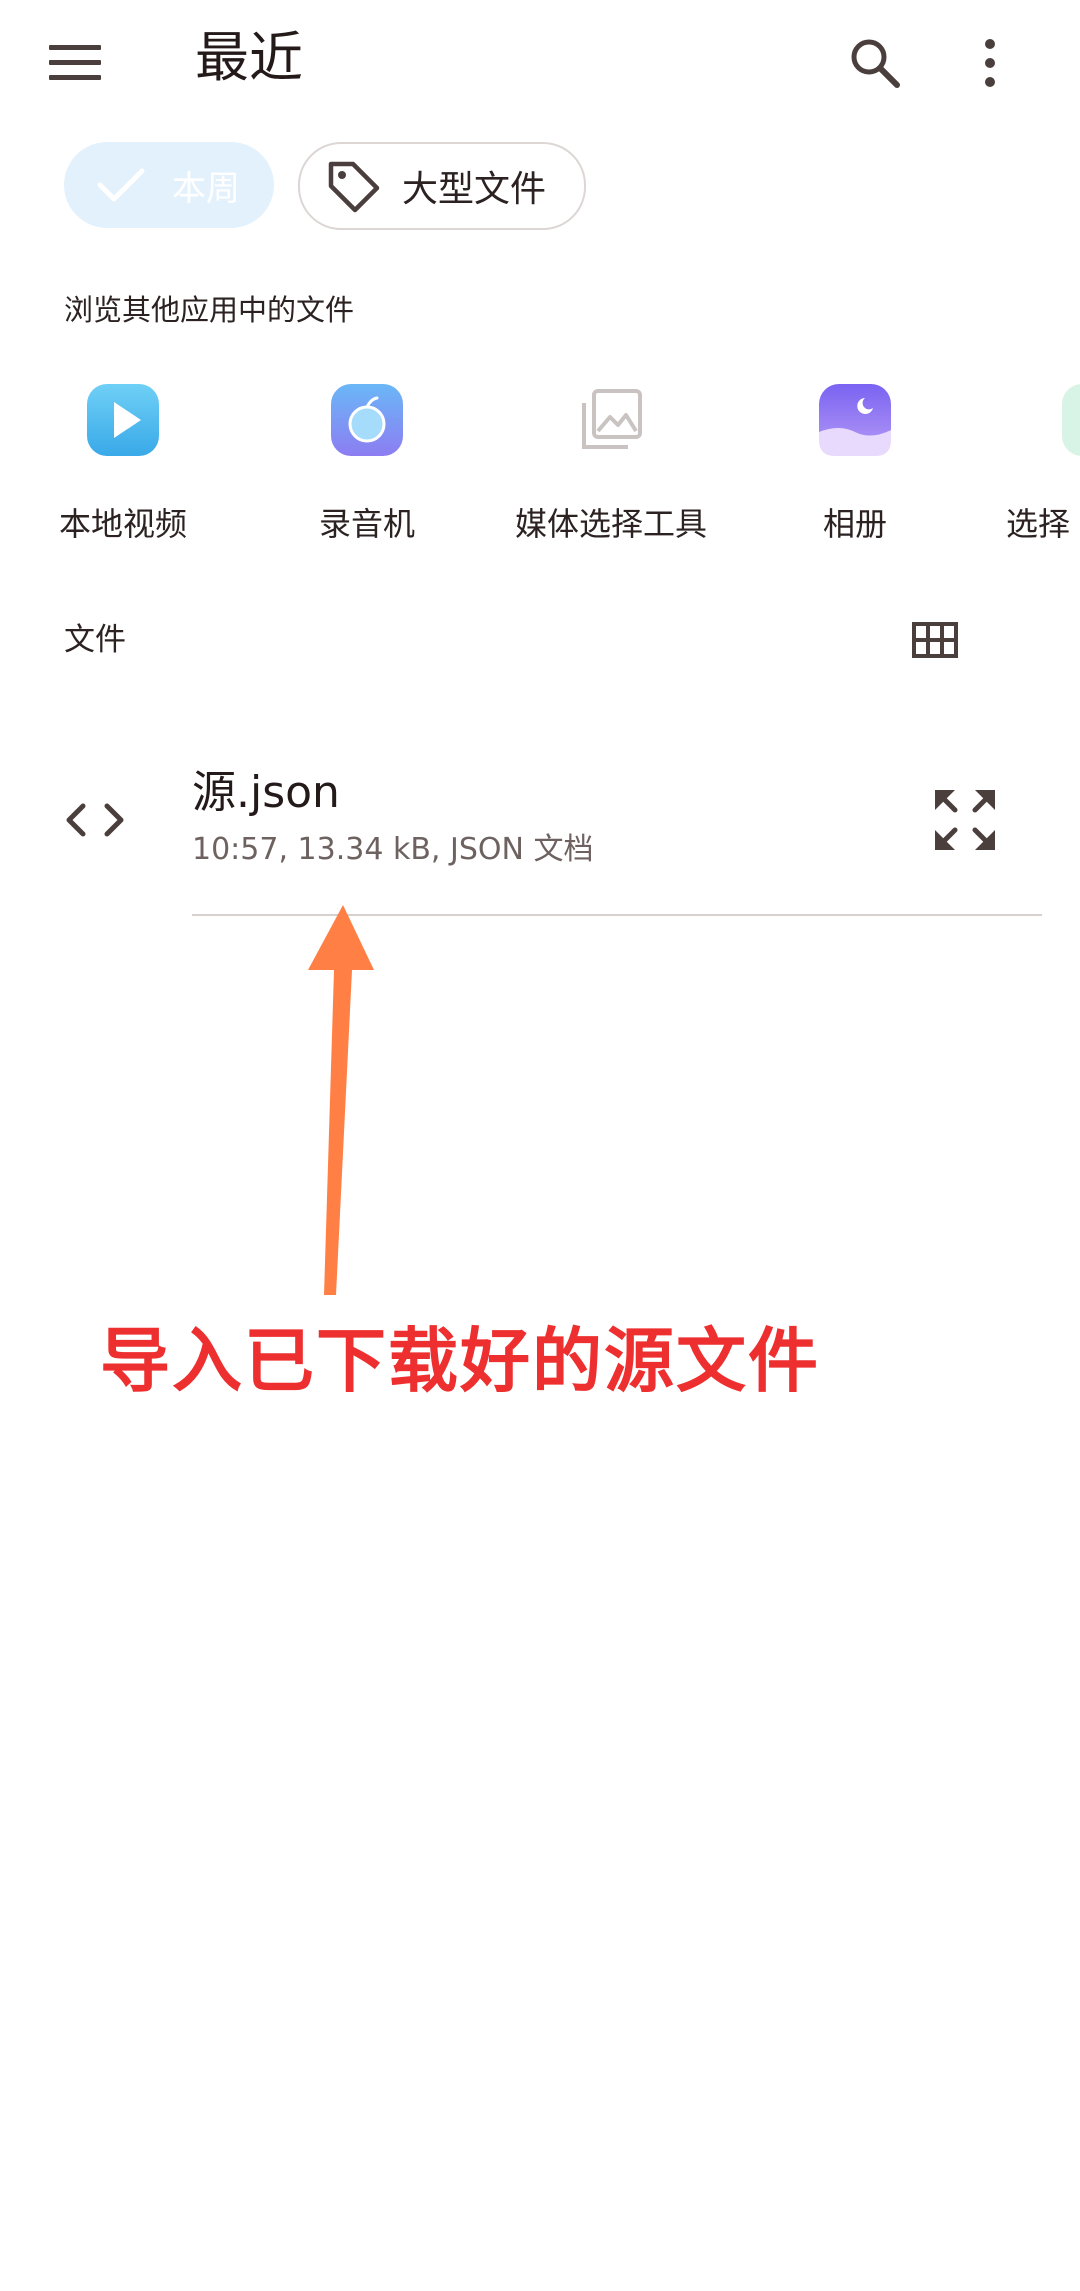  What do you see at coordinates (392, 850) in the screenshot?
I see `file-meta: 10:57, 13.34 kB, JSON 文档` at bounding box center [392, 850].